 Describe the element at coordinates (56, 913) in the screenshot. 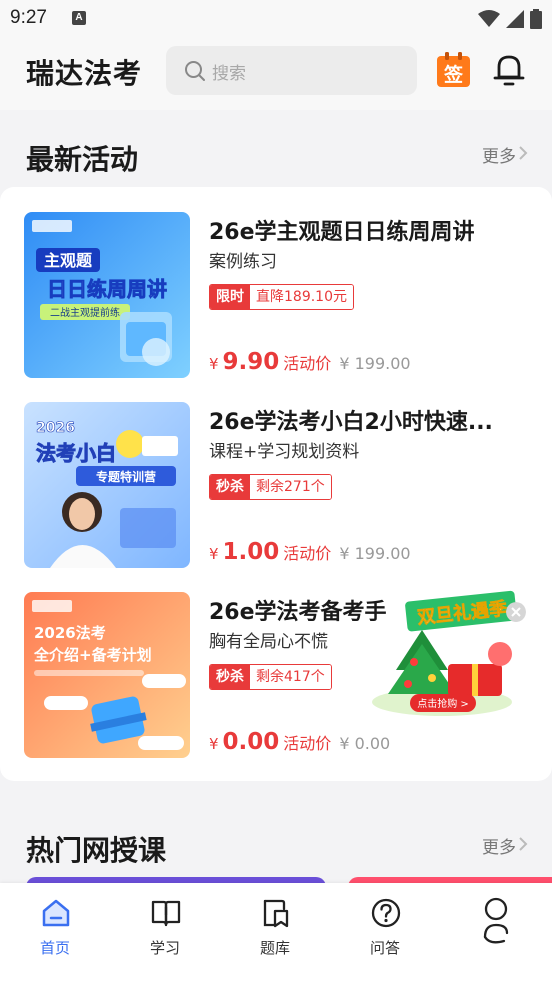

I see `home-icon` at that location.